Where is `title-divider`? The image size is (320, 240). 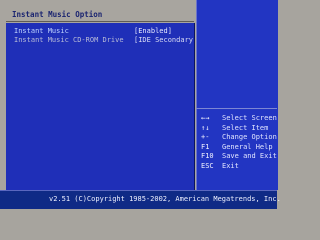 title-divider is located at coordinates (100, 21).